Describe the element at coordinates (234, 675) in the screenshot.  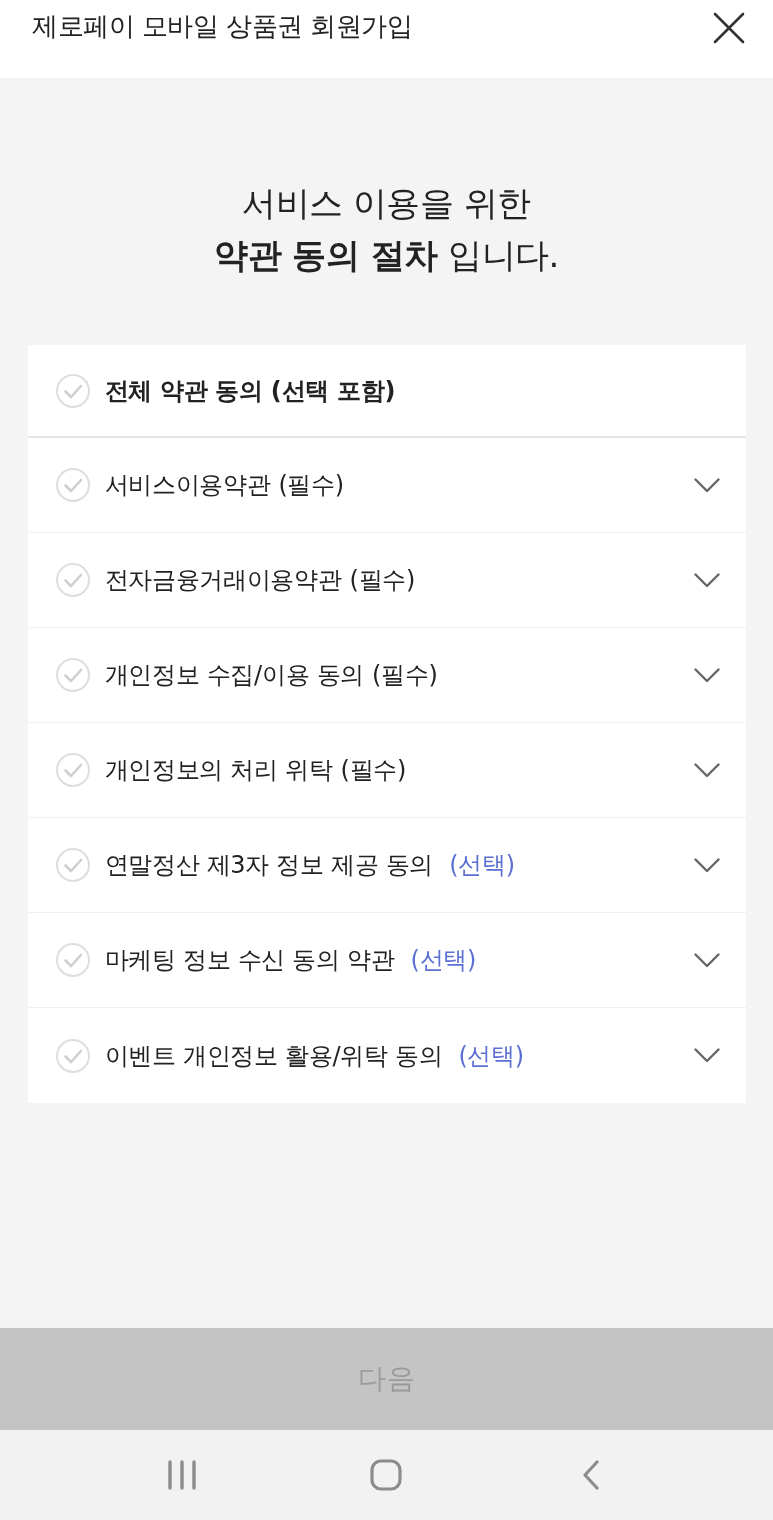
I see `terms-title: 개인정보 수집/이용 동의` at that location.